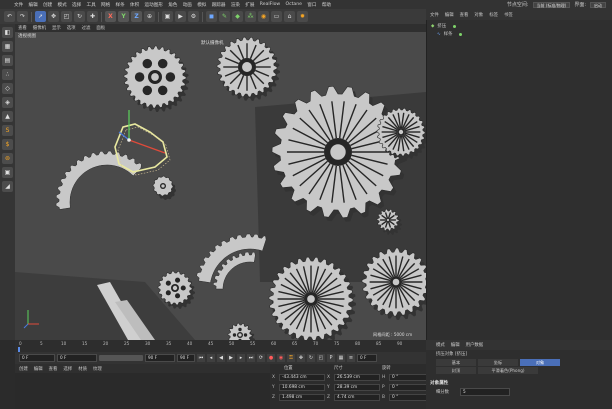  I want to click on menu-item: 编辑, so click(33, 5).